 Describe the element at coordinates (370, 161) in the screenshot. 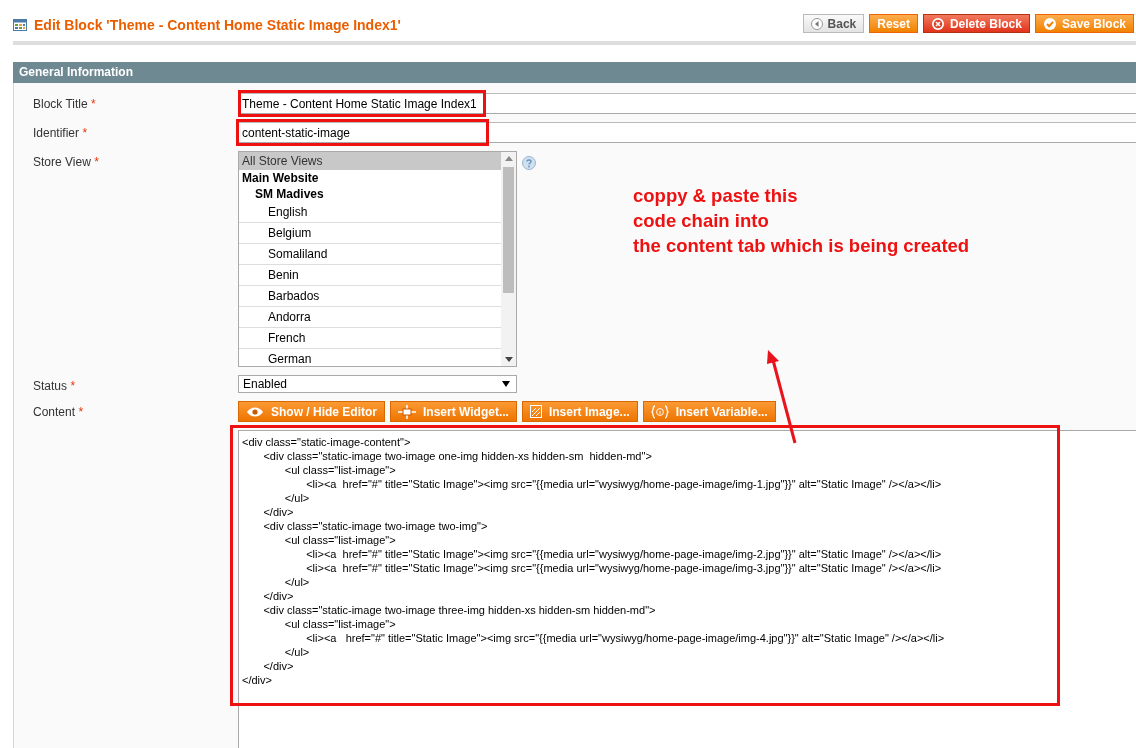

I see `store-option: All Store Views` at that location.